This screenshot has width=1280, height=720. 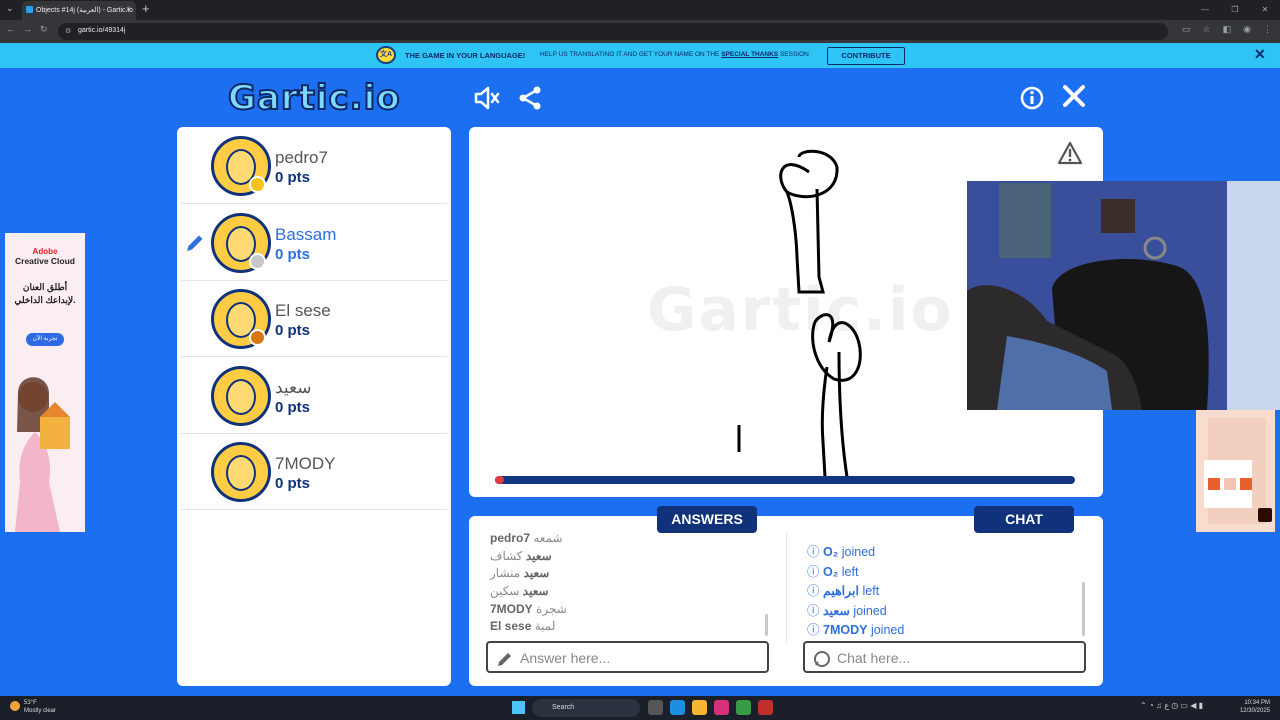 What do you see at coordinates (45, 293) in the screenshot?
I see `ad-headline: أطلق العنان لإبداعك الداخلي.` at bounding box center [45, 293].